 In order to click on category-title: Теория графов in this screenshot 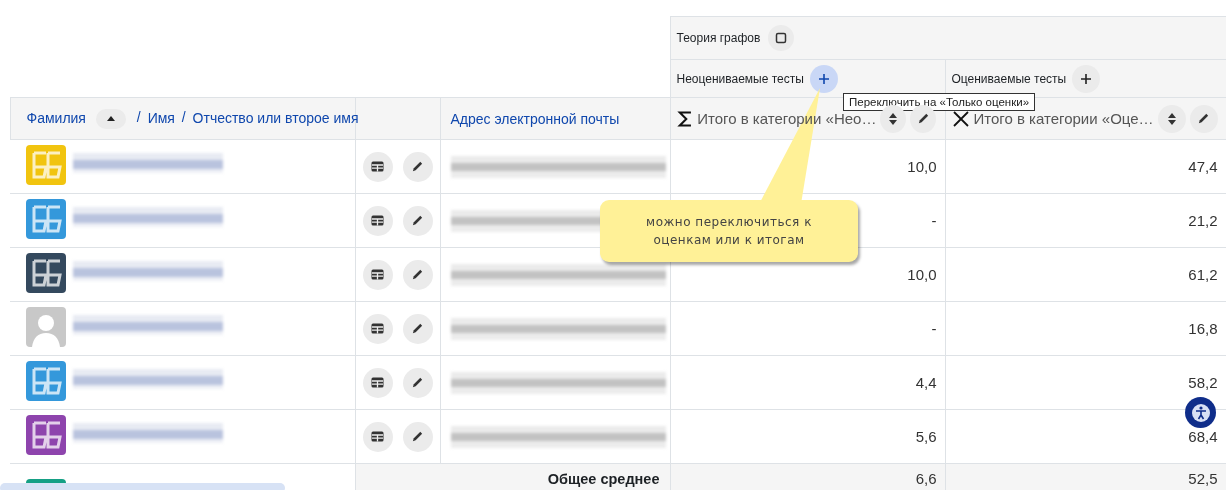, I will do `click(718, 38)`.